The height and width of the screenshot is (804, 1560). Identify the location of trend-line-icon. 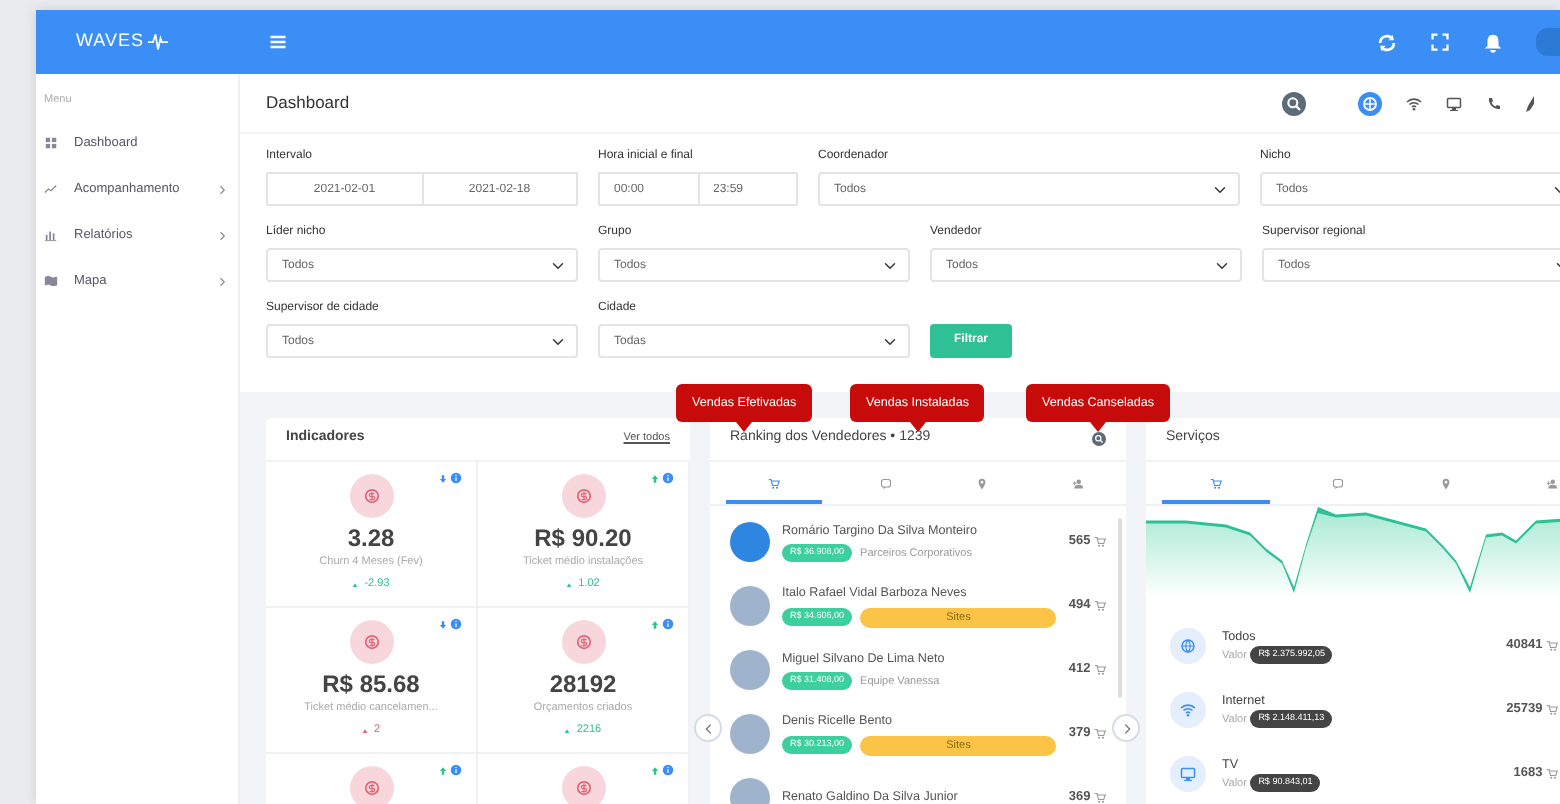
(51, 189).